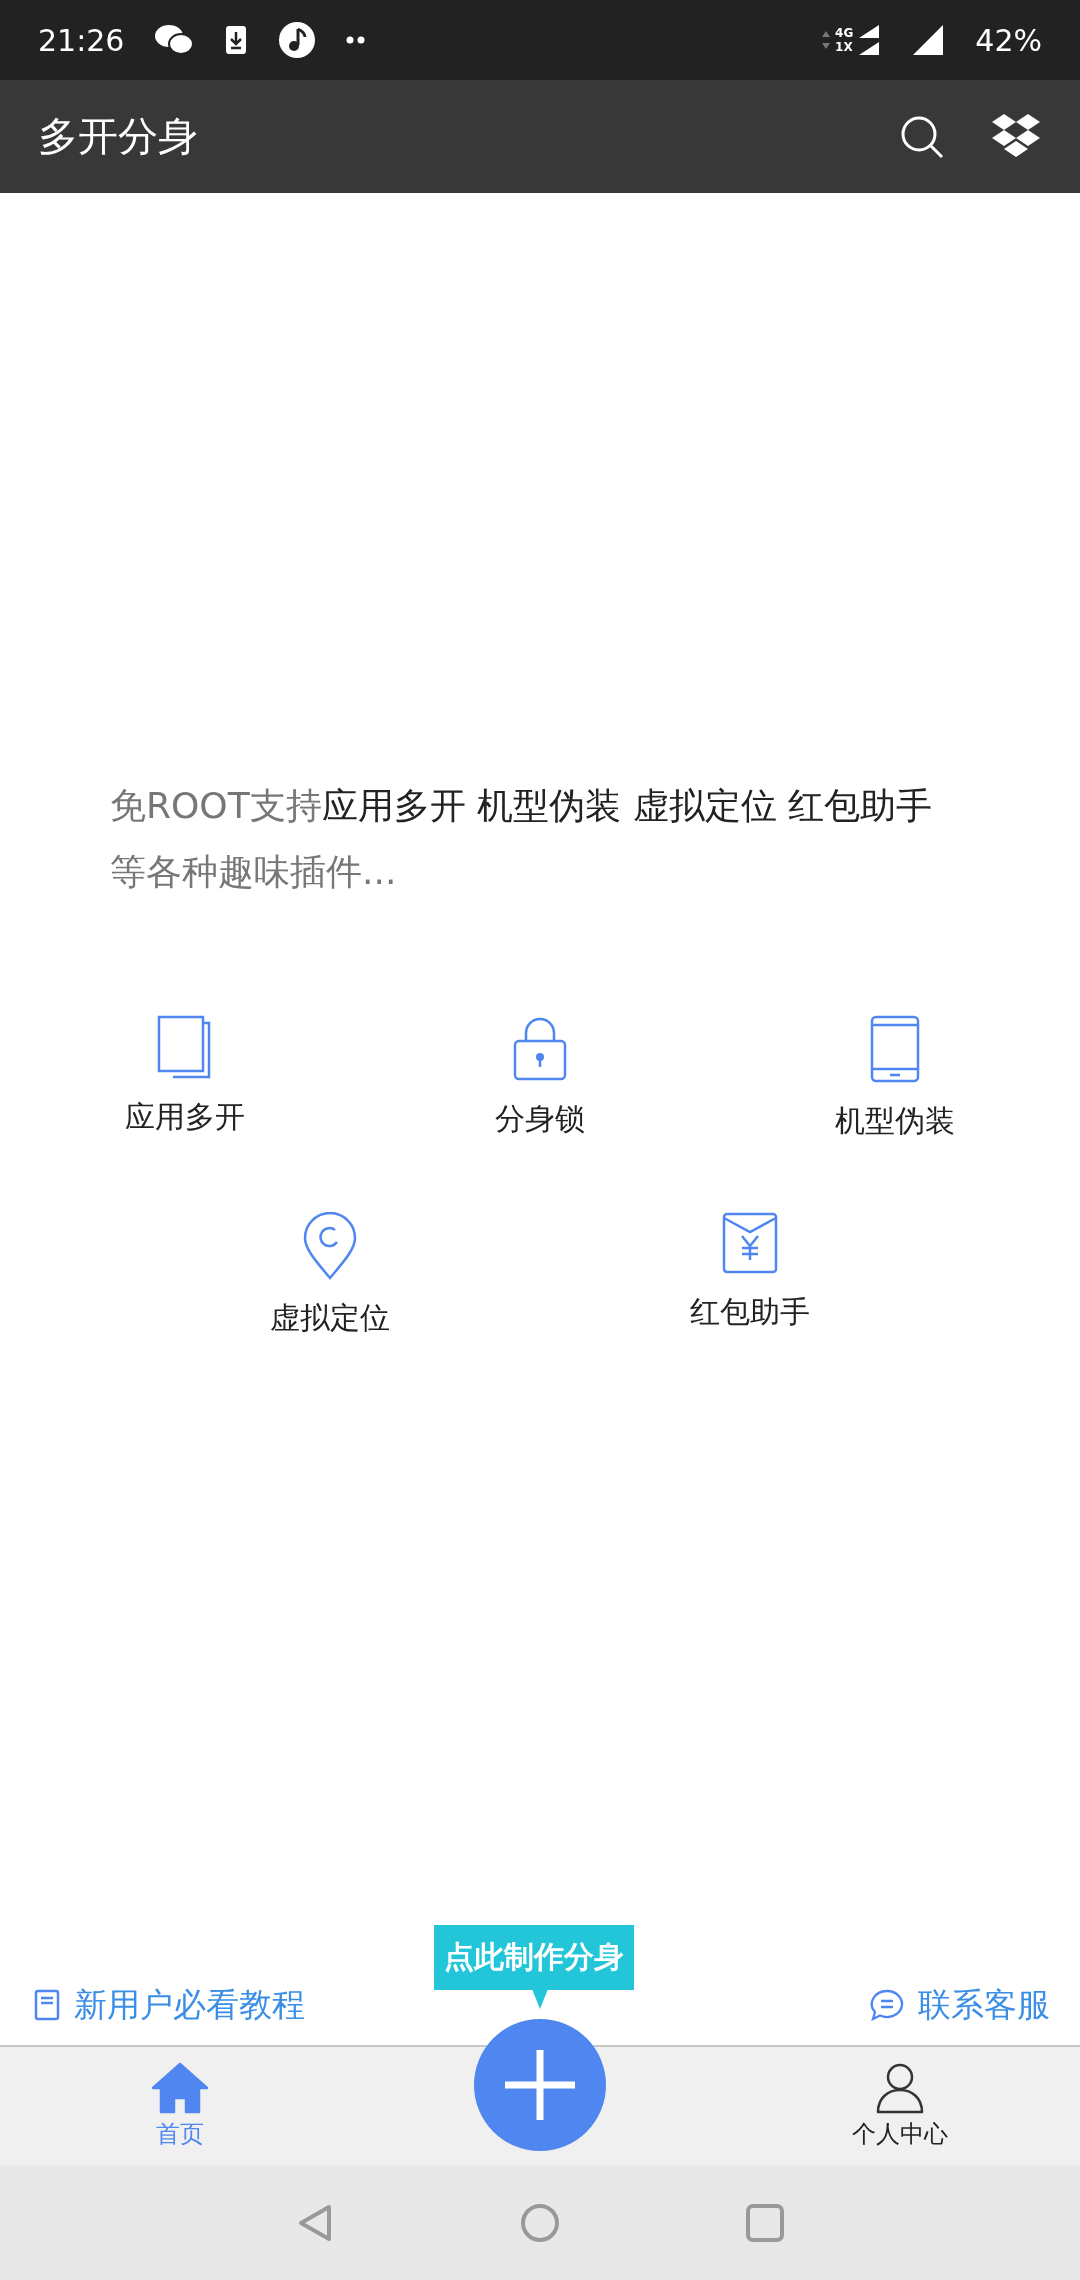  Describe the element at coordinates (826, 40) in the screenshot. I see `data-arrows-icon` at that location.